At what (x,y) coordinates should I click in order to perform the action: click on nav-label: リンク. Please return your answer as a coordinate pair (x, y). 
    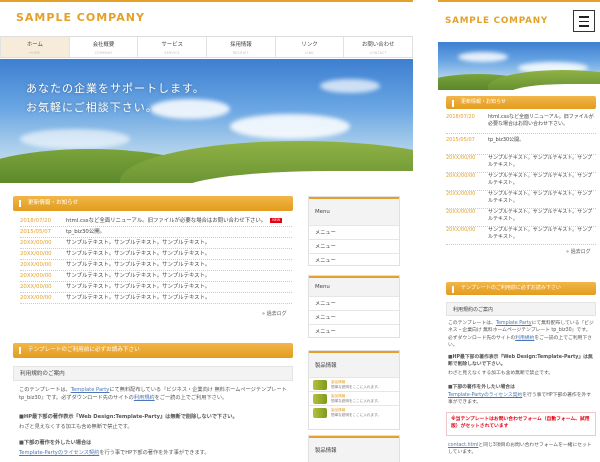
    Looking at the image, I should click on (309, 45).